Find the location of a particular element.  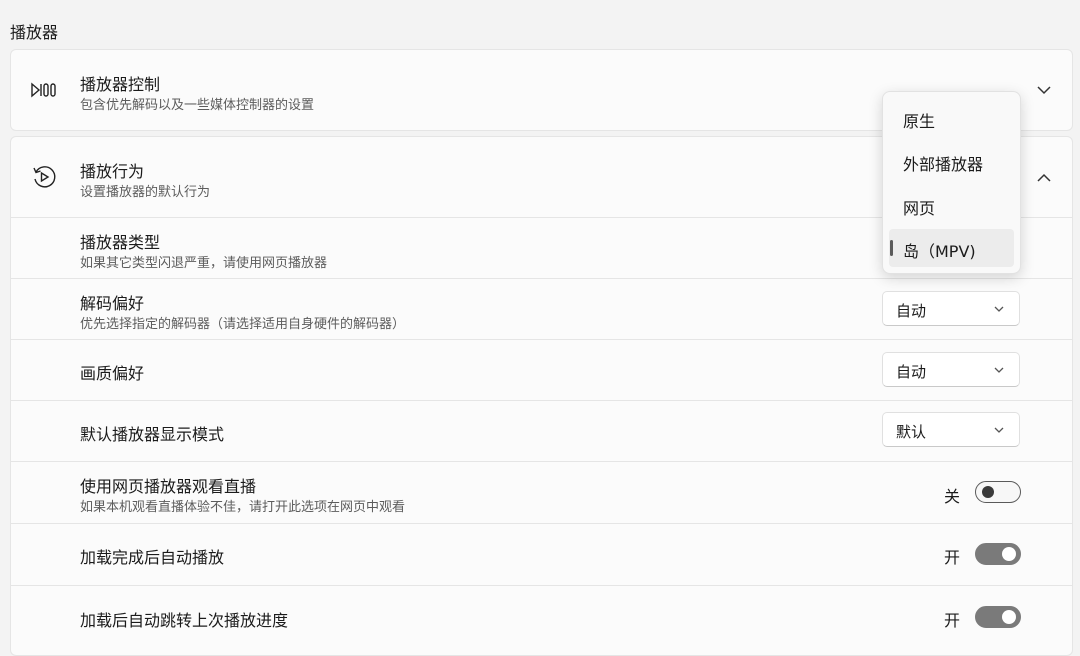

dropdown-option-web: 网页 is located at coordinates (951, 205).